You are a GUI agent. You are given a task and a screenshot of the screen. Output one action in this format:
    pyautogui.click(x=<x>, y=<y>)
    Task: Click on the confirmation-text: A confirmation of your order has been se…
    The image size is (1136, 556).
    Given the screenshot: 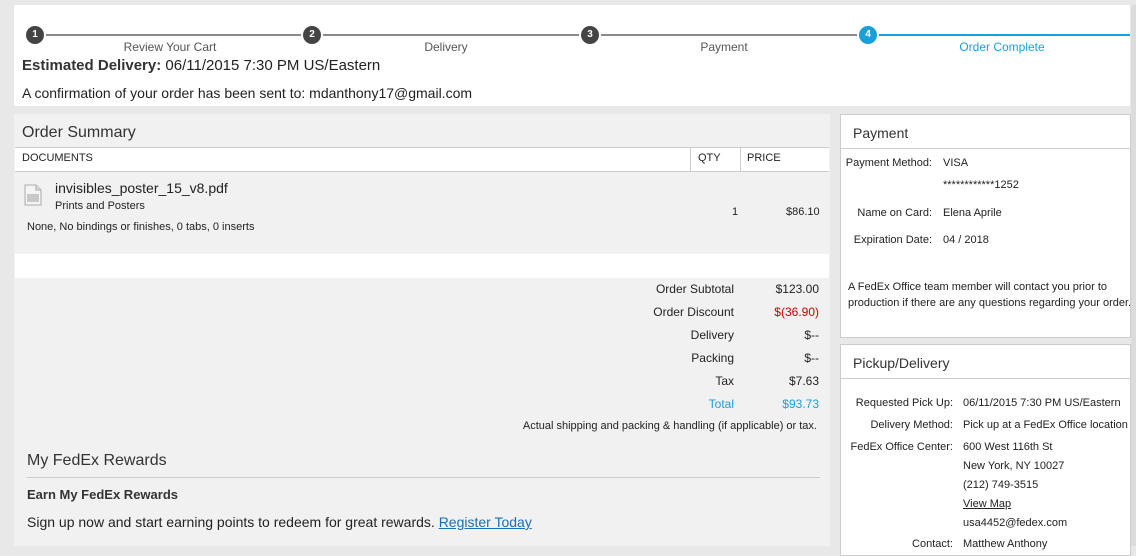 What is the action you would take?
    pyautogui.click(x=164, y=93)
    